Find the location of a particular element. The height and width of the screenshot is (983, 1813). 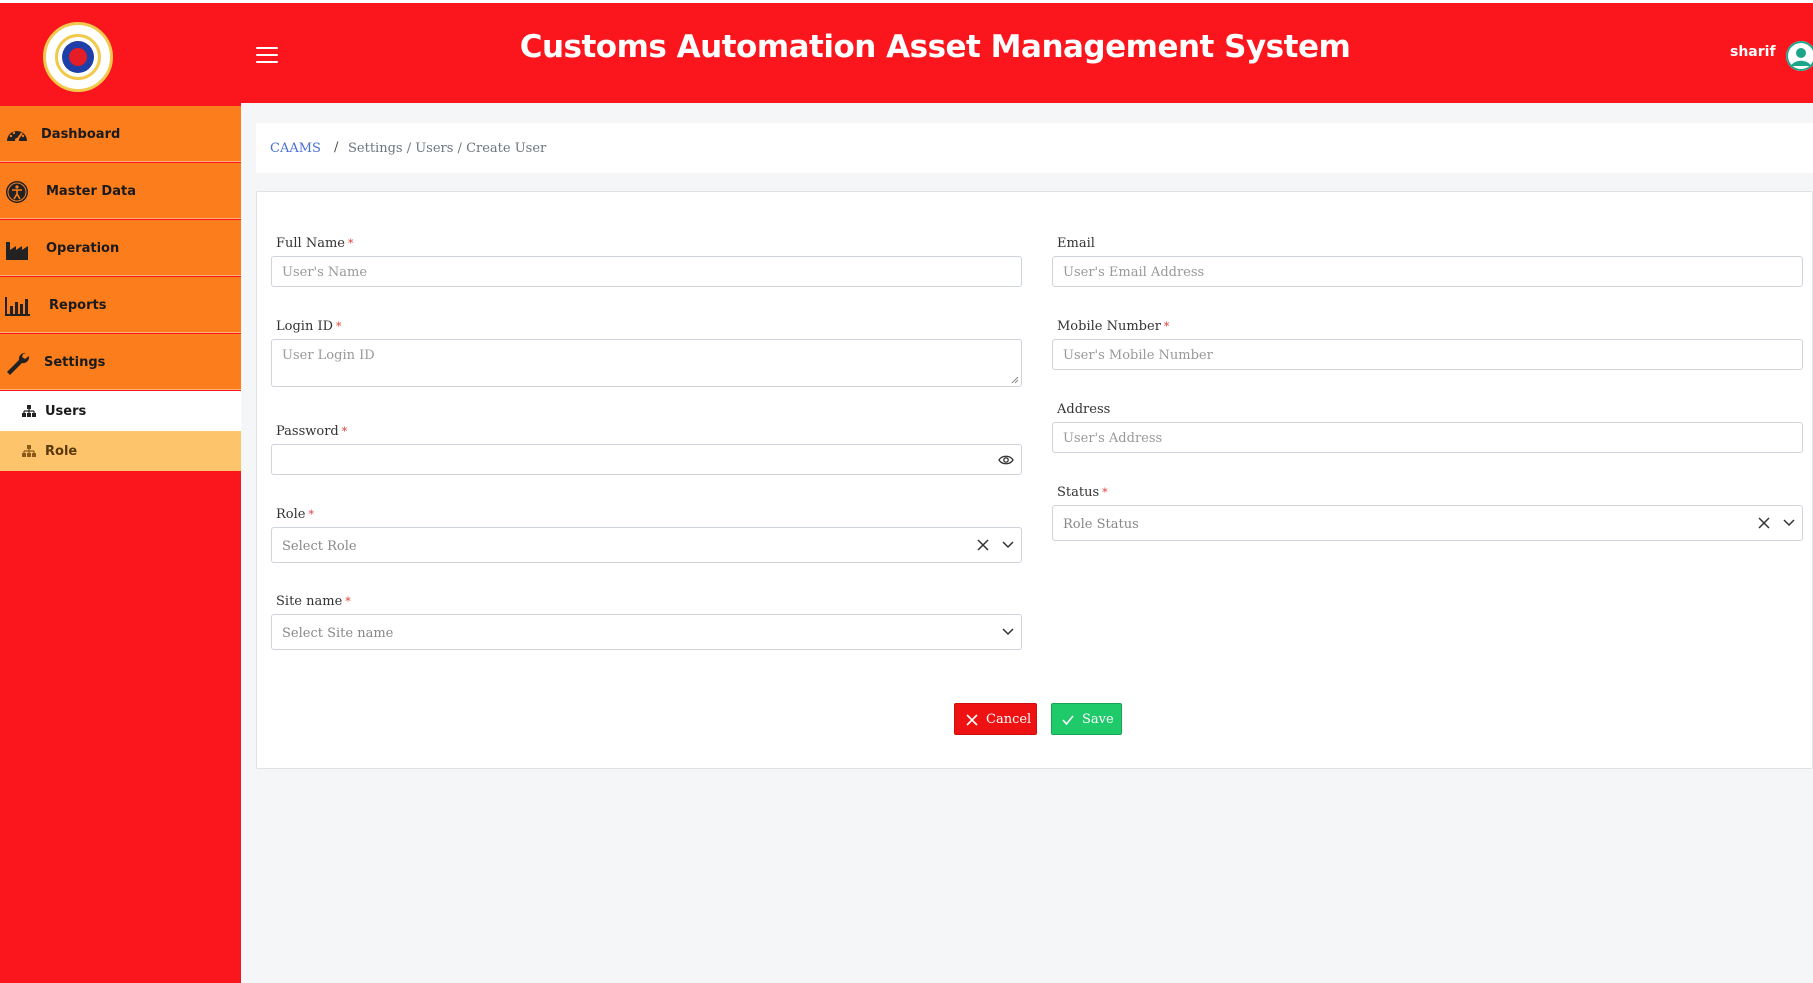

full-name-input: User's Name is located at coordinates (646, 271).